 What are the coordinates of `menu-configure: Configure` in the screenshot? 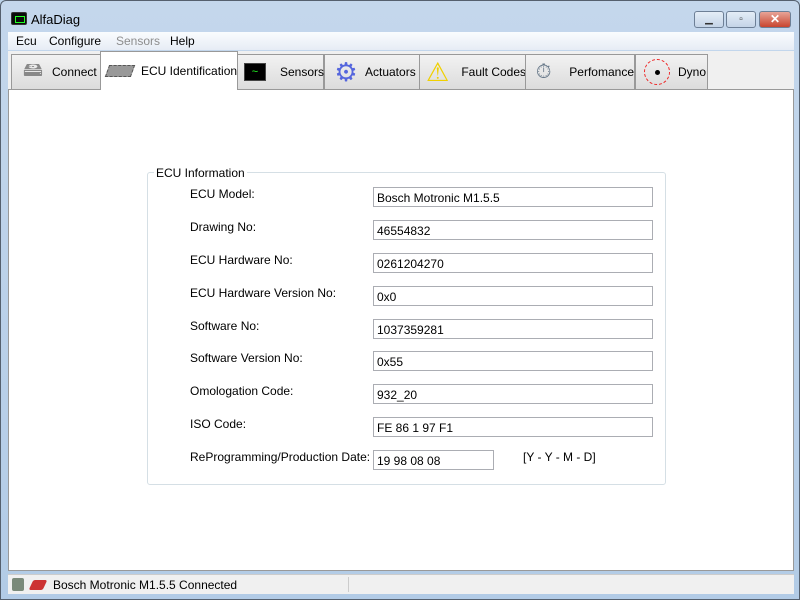 It's located at (75, 41).